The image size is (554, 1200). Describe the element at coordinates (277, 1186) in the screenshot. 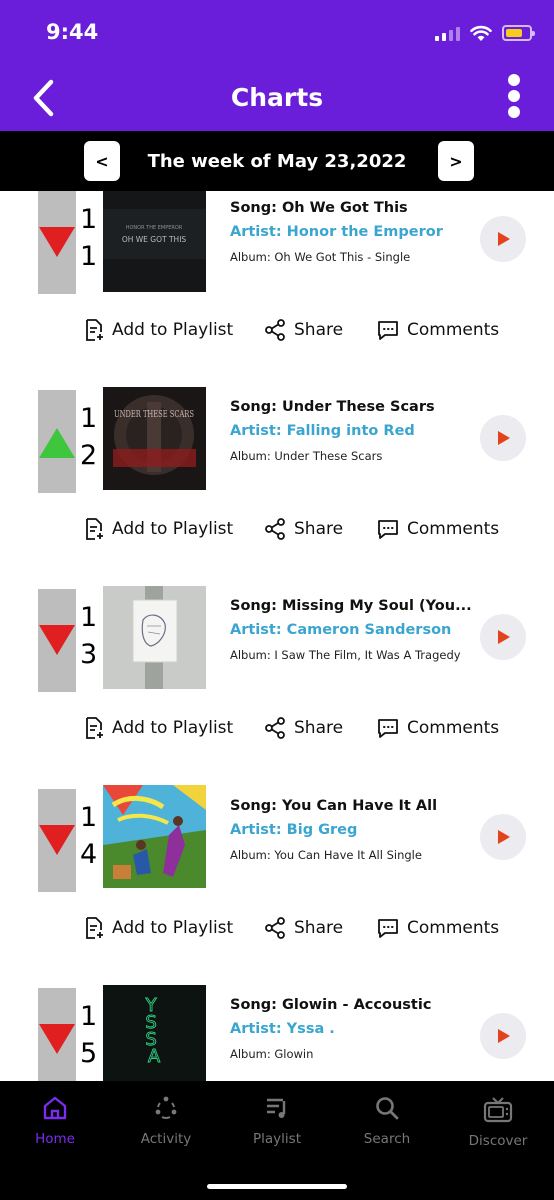

I see `home-indicator` at that location.